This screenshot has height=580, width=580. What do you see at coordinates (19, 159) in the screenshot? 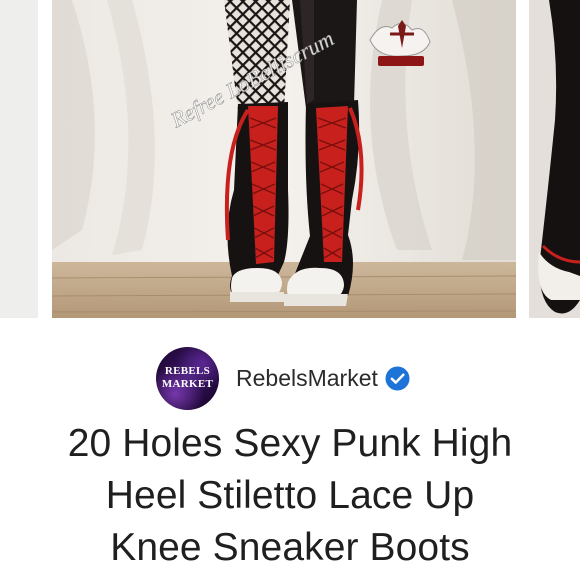
I see `previous-image-slide` at bounding box center [19, 159].